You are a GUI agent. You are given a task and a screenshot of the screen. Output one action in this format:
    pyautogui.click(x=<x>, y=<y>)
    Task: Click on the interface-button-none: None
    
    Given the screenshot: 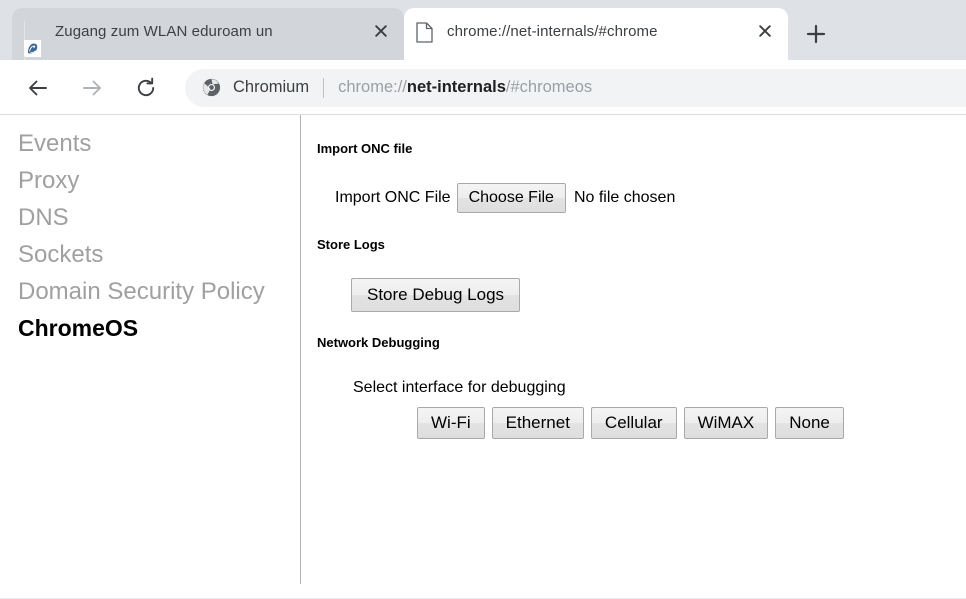 What is the action you would take?
    pyautogui.click(x=809, y=423)
    